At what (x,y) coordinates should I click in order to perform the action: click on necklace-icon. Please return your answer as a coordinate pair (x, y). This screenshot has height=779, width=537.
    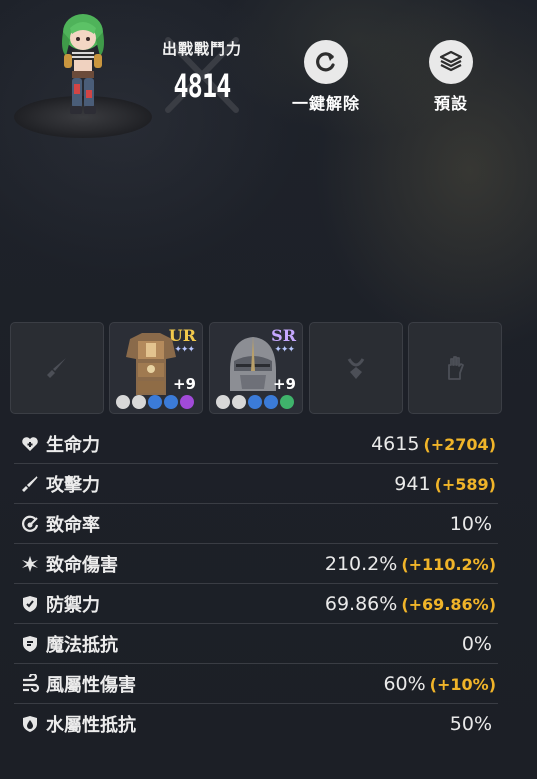
    Looking at the image, I should click on (356, 368).